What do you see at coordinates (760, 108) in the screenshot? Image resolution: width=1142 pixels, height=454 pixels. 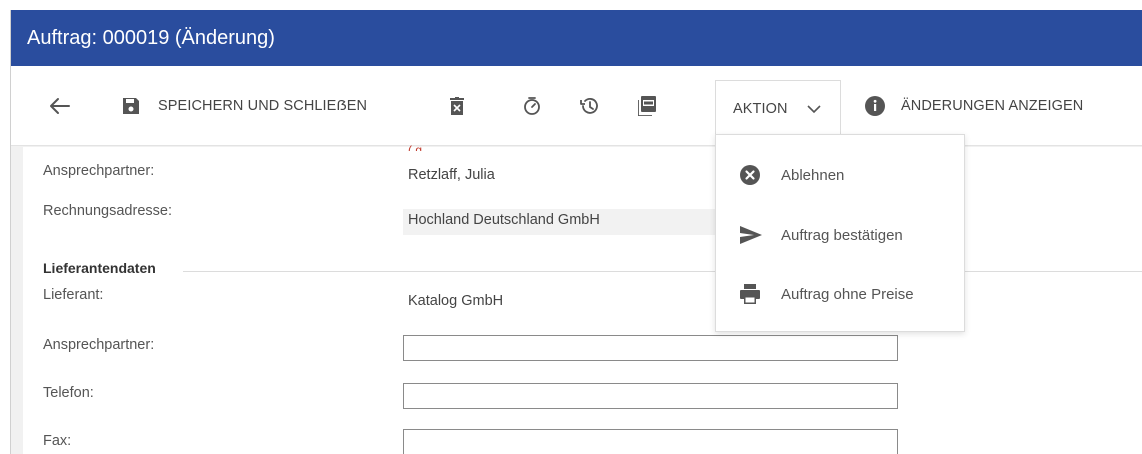 I see `aktion-label: AKTION` at bounding box center [760, 108].